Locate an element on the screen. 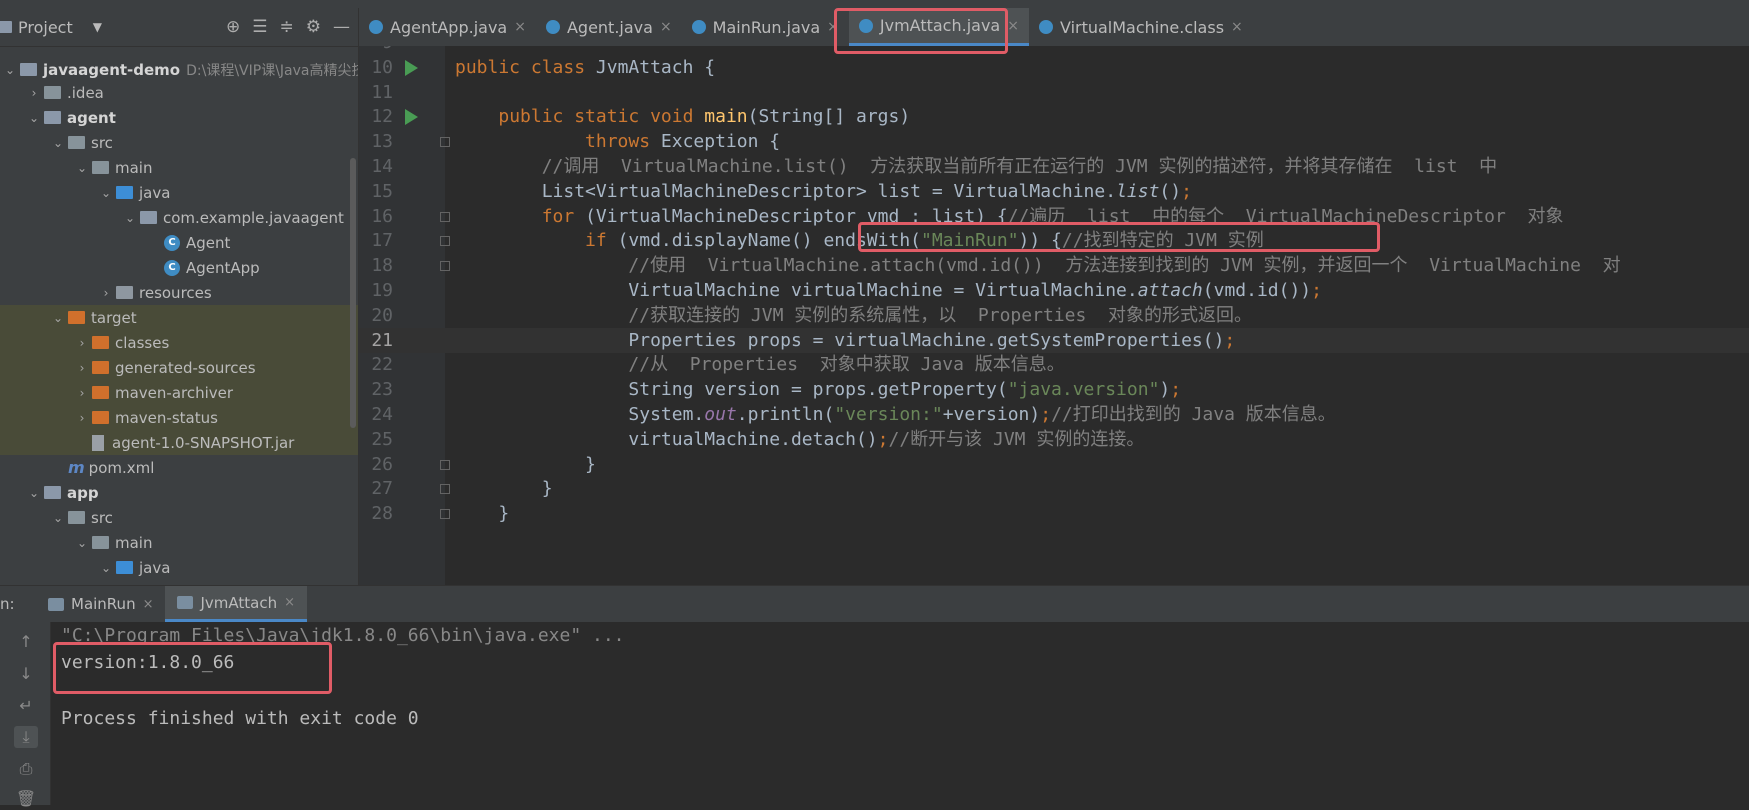 This screenshot has height=810, width=1749. code-line: 13 throws Exception { is located at coordinates (1054, 141).